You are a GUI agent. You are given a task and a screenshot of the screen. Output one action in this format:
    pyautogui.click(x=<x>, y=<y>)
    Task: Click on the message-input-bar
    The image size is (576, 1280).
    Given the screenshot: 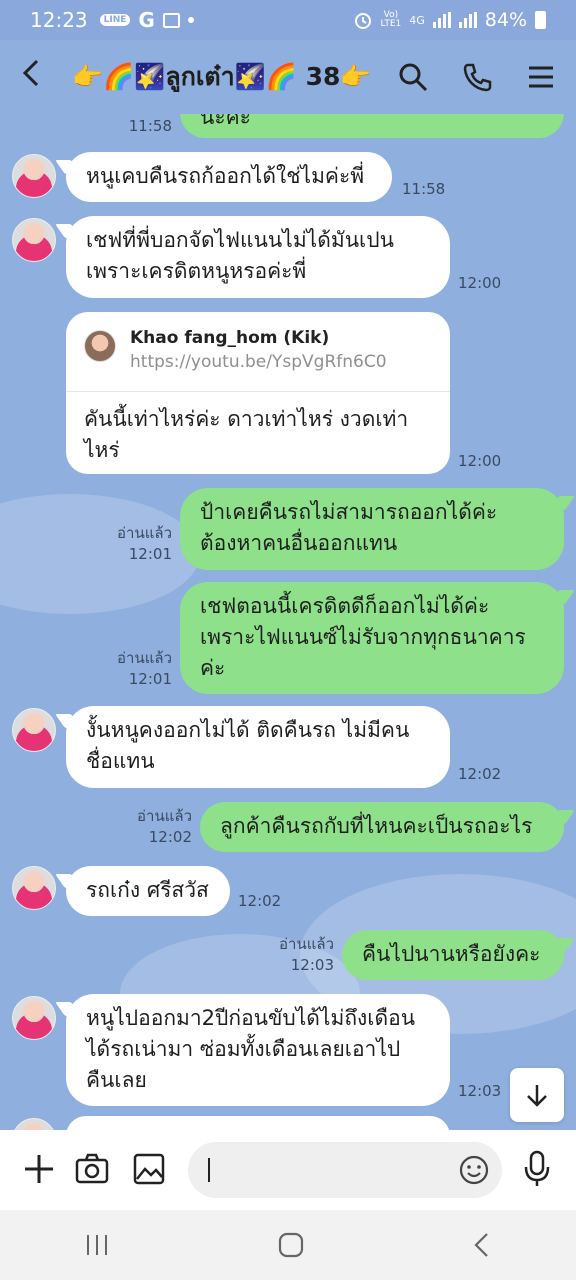 What is the action you would take?
    pyautogui.click(x=288, y=1170)
    